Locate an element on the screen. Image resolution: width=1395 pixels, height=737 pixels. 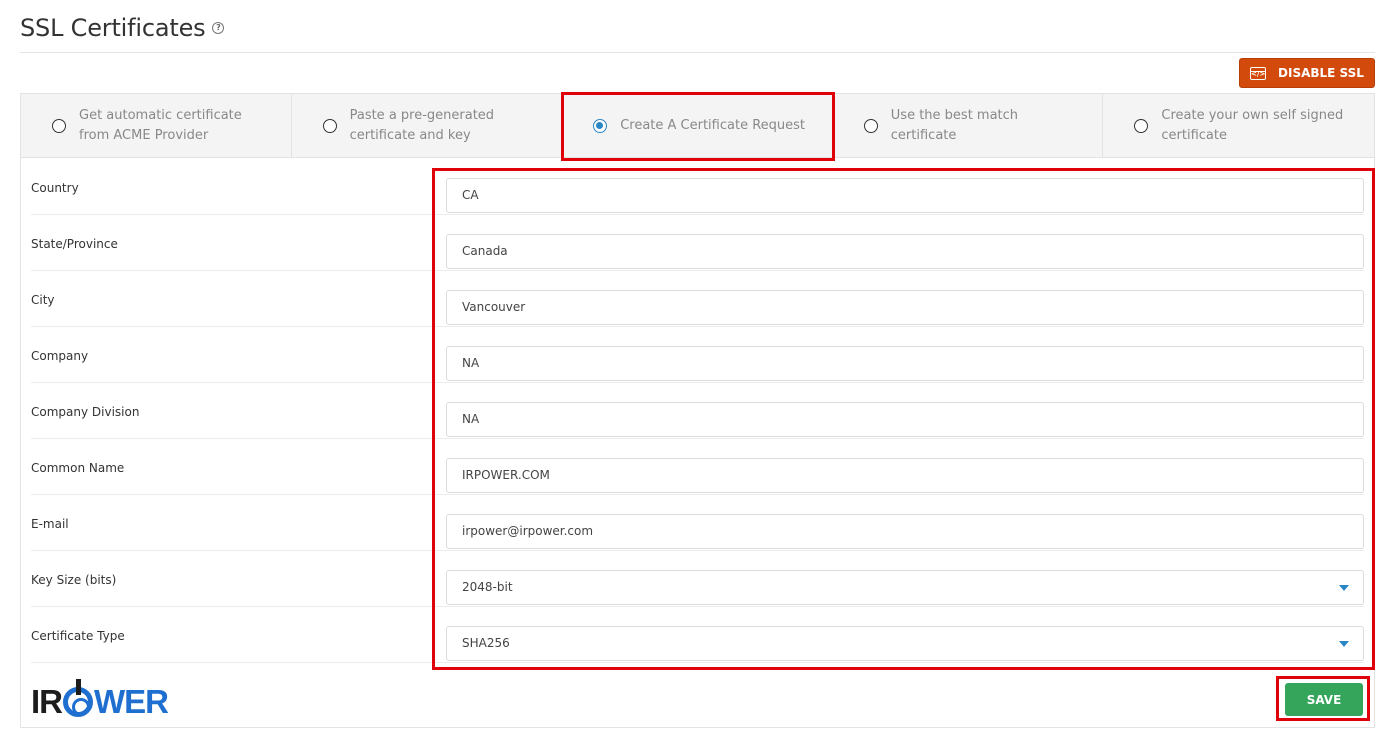
select-value: 2048-bit is located at coordinates (487, 587).